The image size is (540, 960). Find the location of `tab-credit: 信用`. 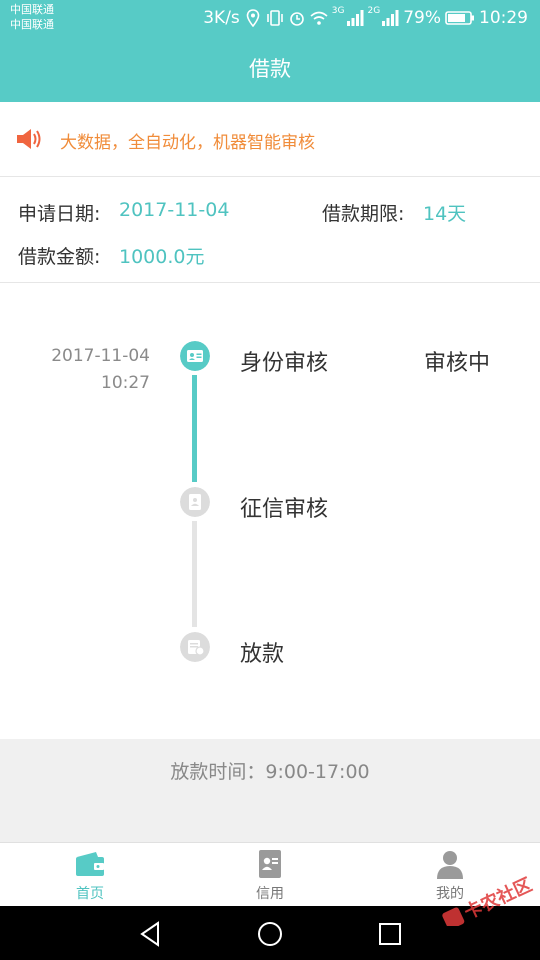

tab-credit: 信用 is located at coordinates (270, 875).